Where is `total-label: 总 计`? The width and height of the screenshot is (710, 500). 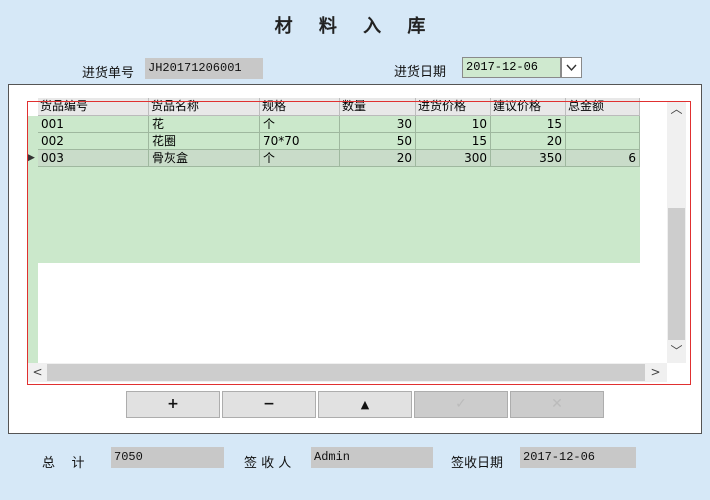
total-label: 总 计 is located at coordinates (63, 463).